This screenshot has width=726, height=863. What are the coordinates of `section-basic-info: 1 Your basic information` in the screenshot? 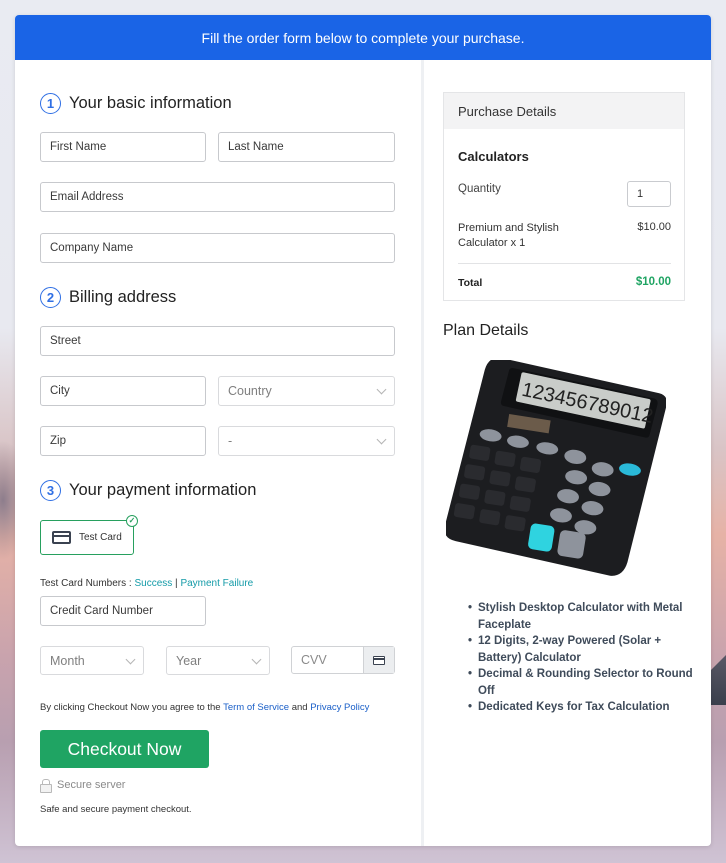 It's located at (136, 103).